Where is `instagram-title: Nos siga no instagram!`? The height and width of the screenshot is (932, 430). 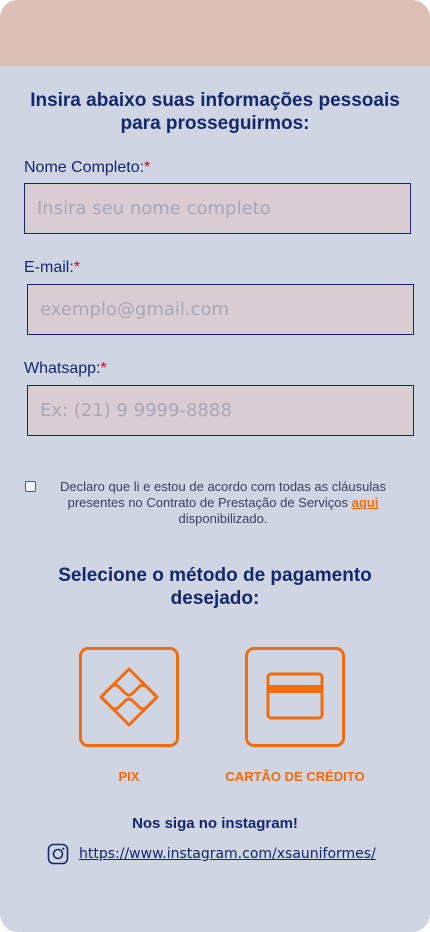 instagram-title: Nos siga no instagram! is located at coordinates (215, 823).